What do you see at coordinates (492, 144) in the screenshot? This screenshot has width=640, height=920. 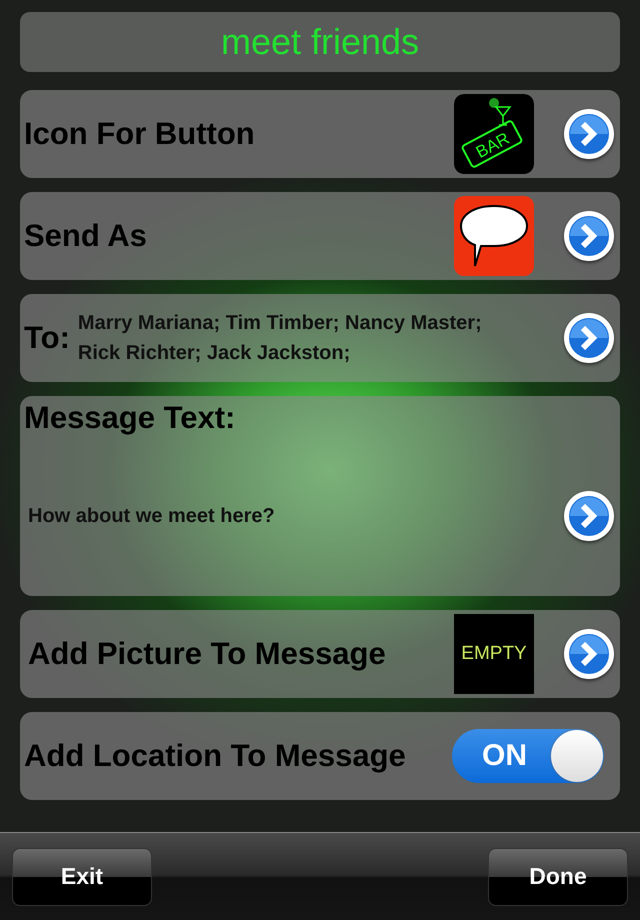 I see `bar-sign: BAR` at bounding box center [492, 144].